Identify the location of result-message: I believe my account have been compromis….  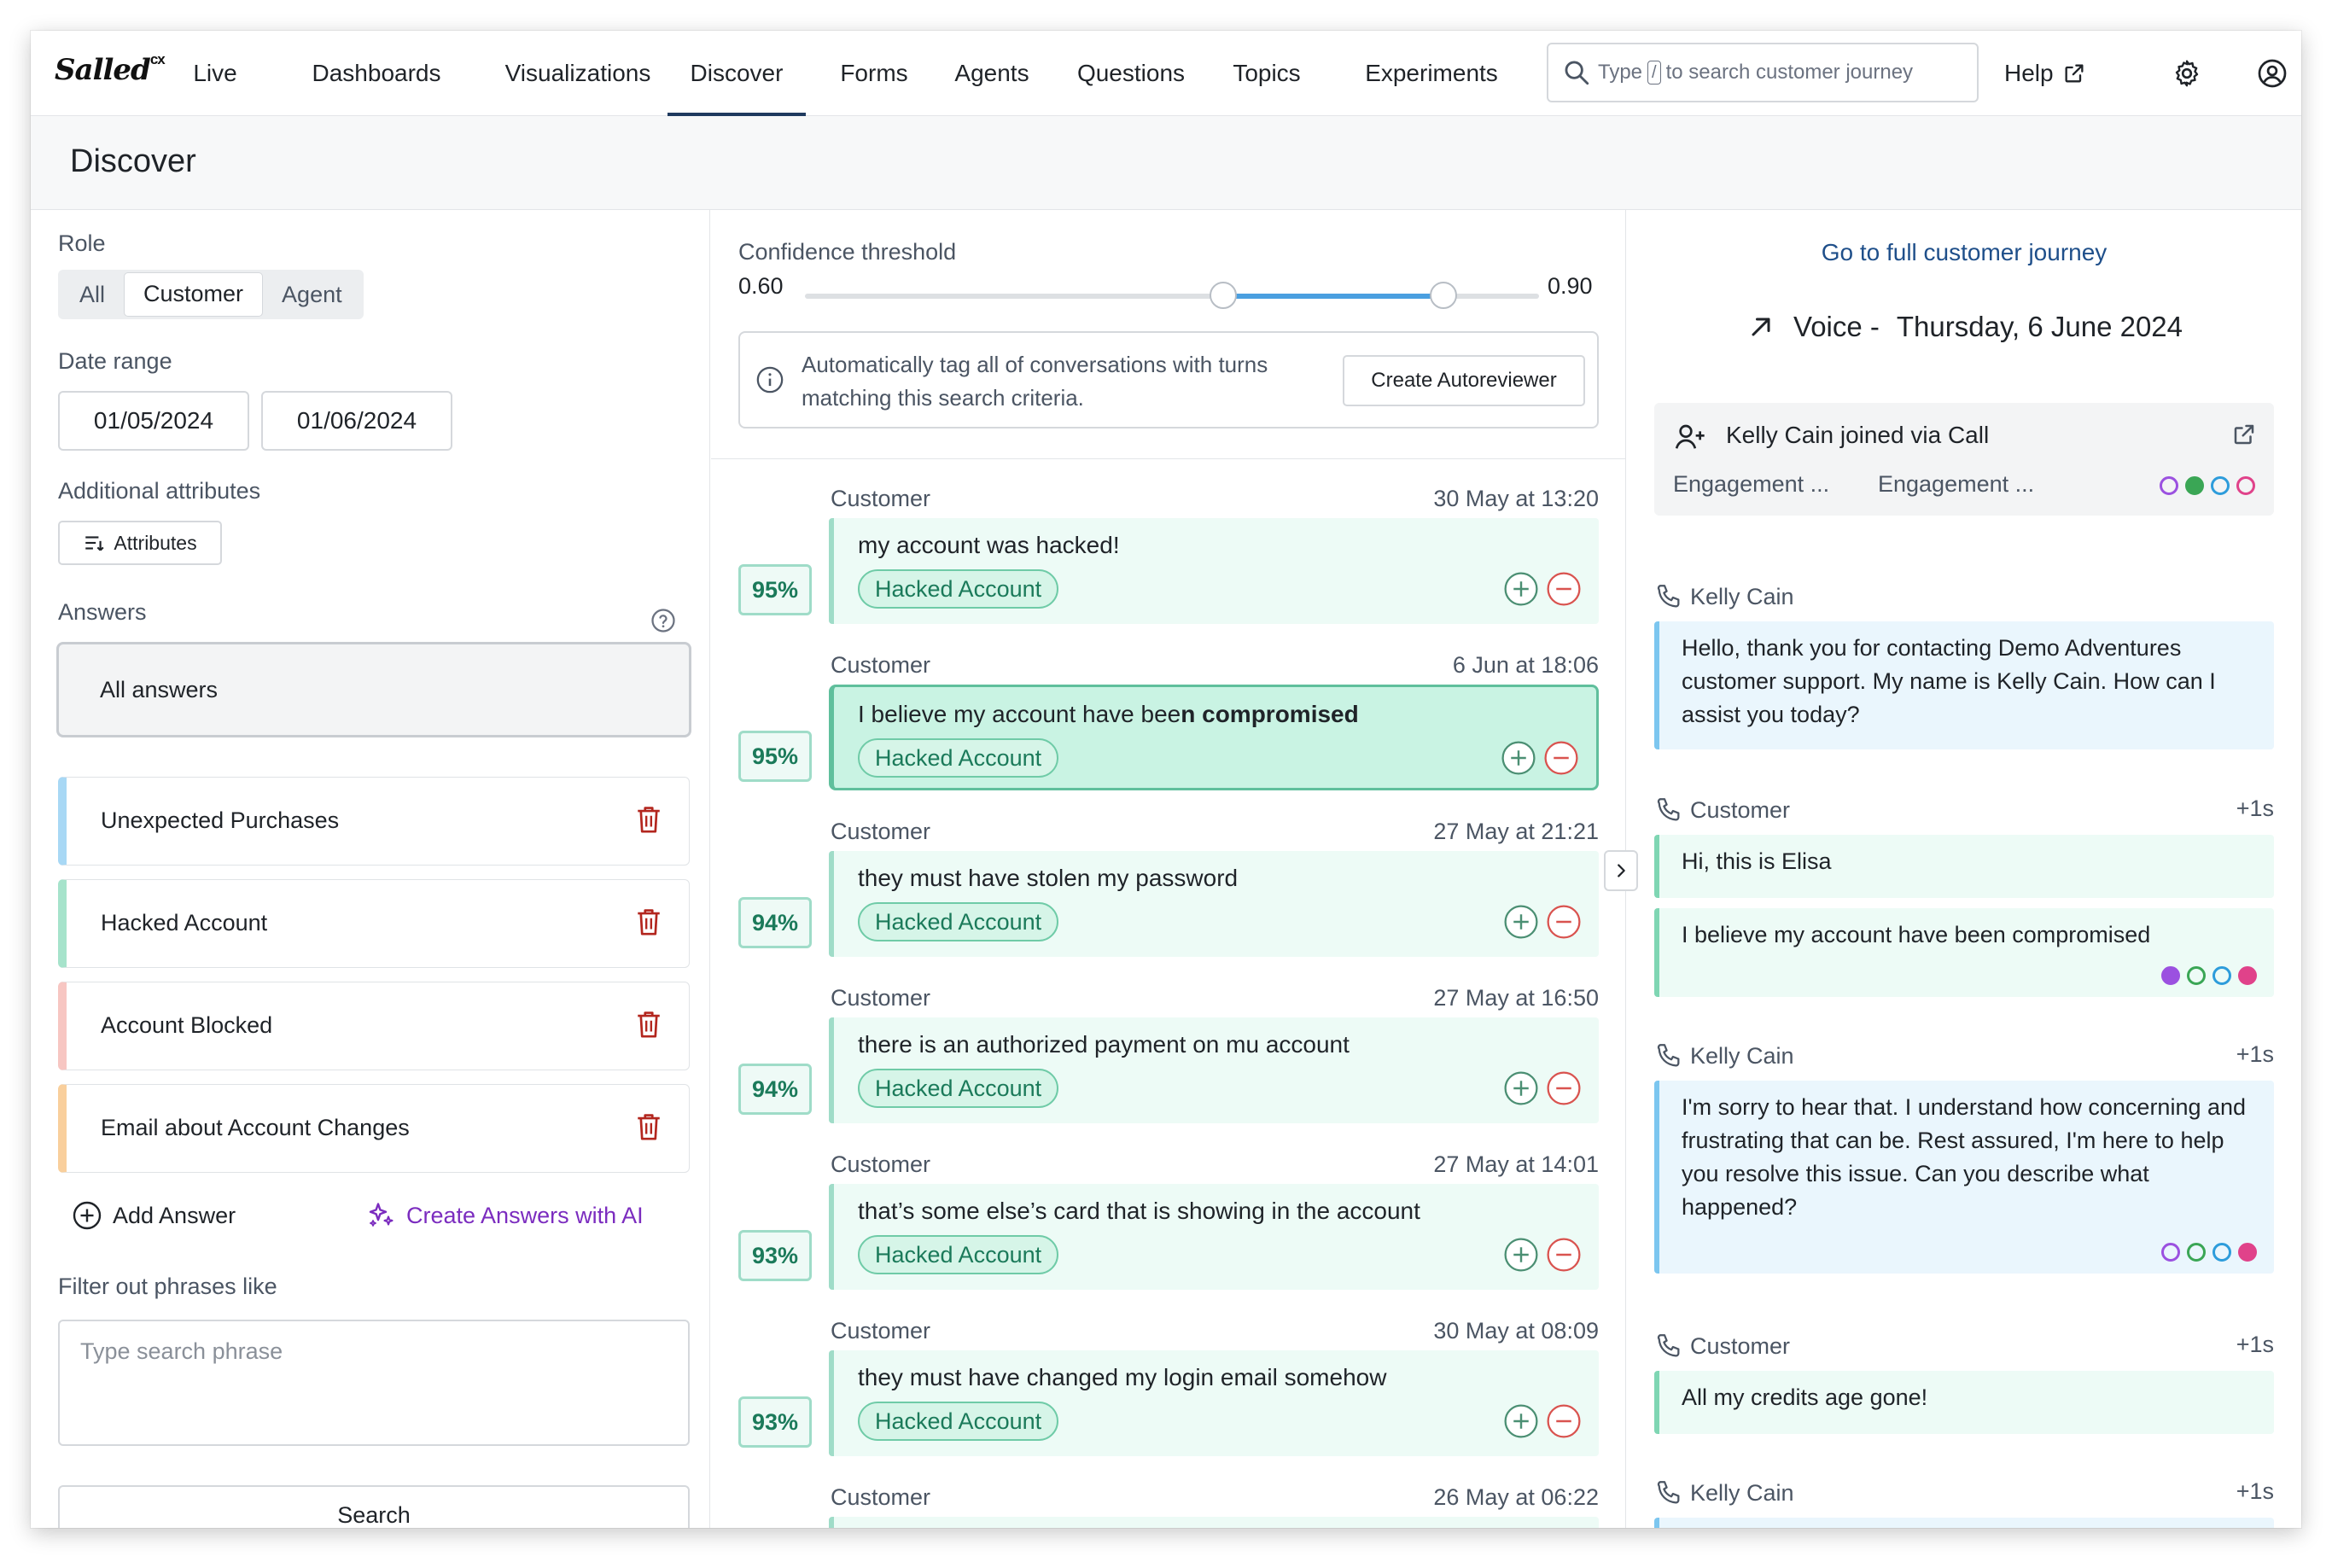
(1214, 738).